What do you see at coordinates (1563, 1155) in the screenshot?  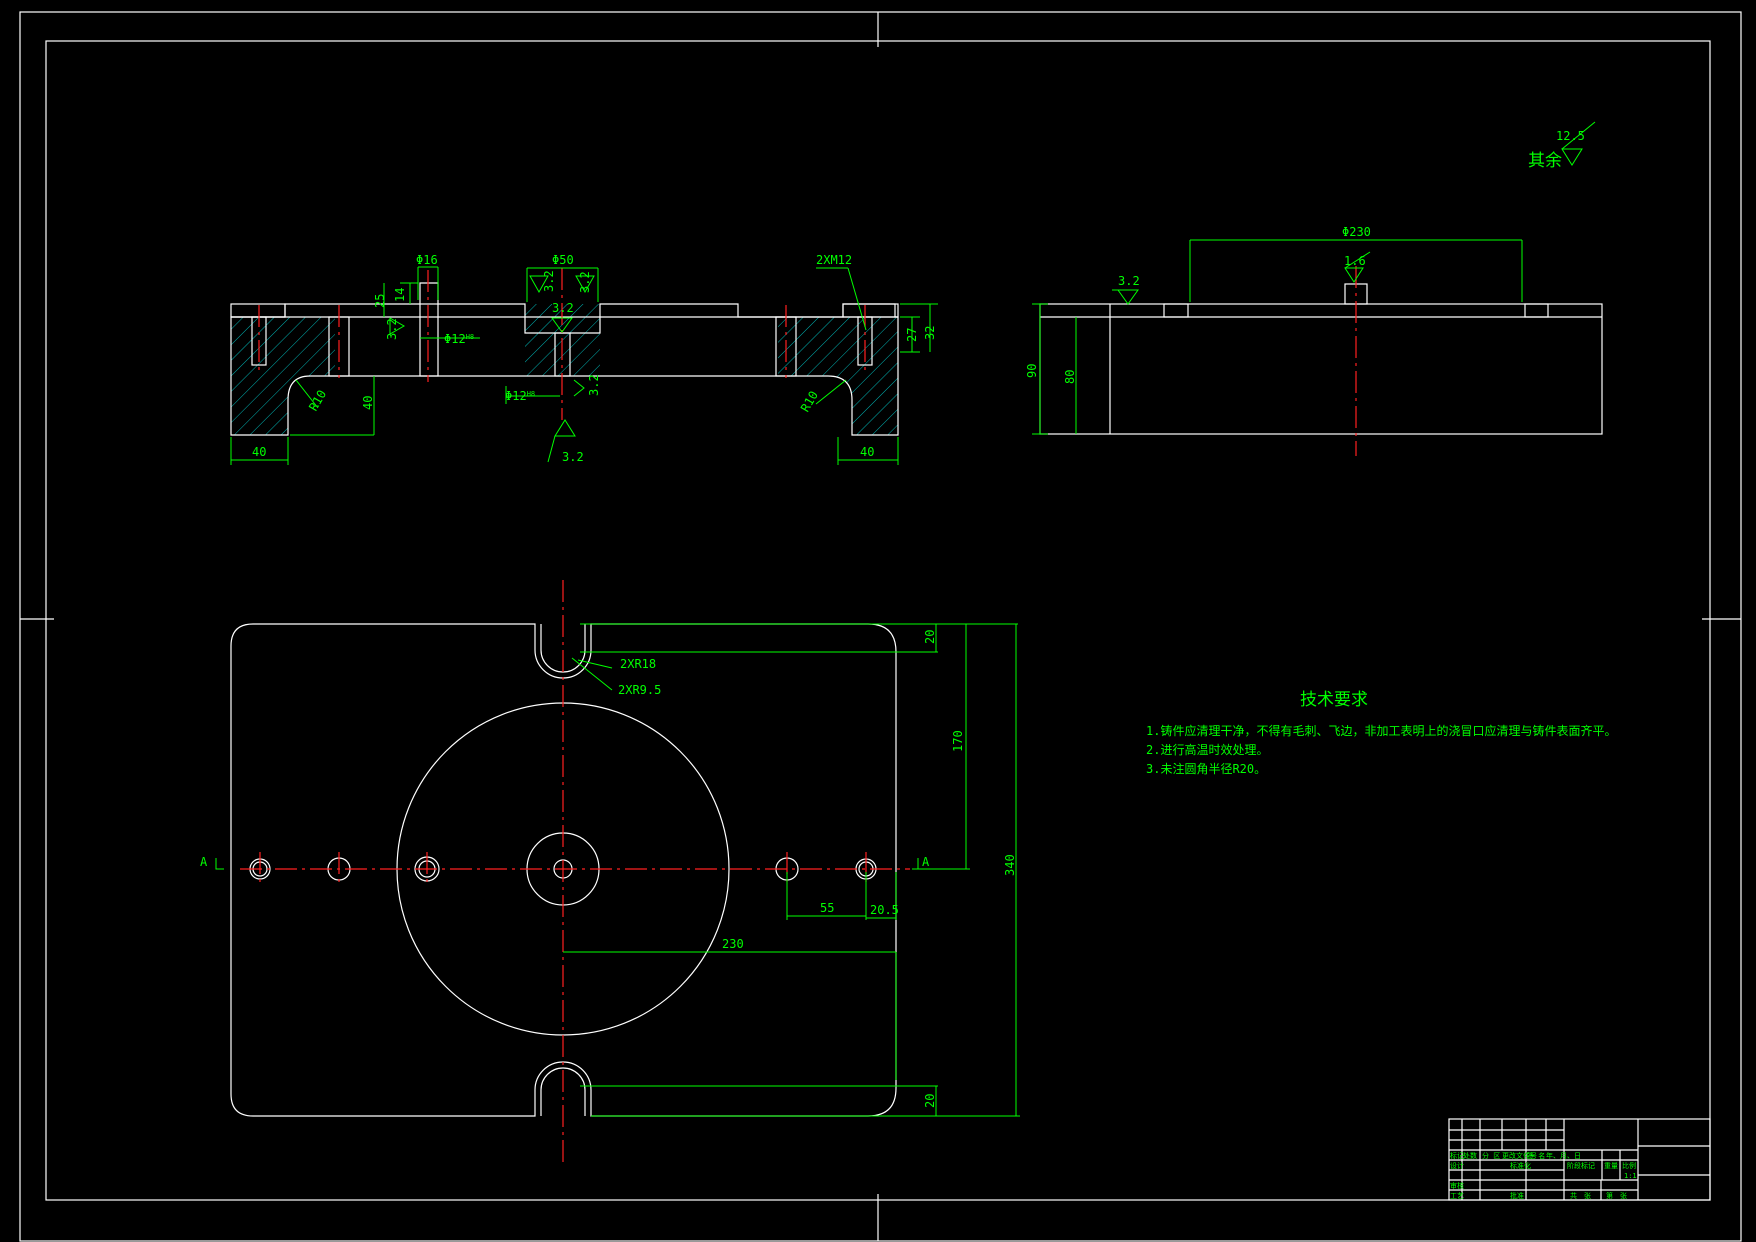 I see `tb-date: 年、月、日` at bounding box center [1563, 1155].